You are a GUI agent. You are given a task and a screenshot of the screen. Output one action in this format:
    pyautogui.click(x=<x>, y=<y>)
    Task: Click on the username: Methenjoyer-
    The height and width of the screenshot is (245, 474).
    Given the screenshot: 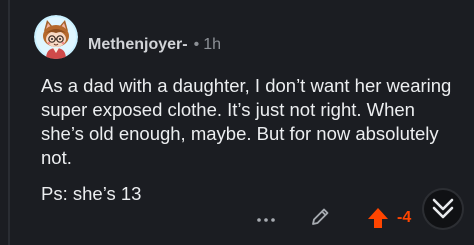 What is the action you would take?
    pyautogui.click(x=138, y=44)
    